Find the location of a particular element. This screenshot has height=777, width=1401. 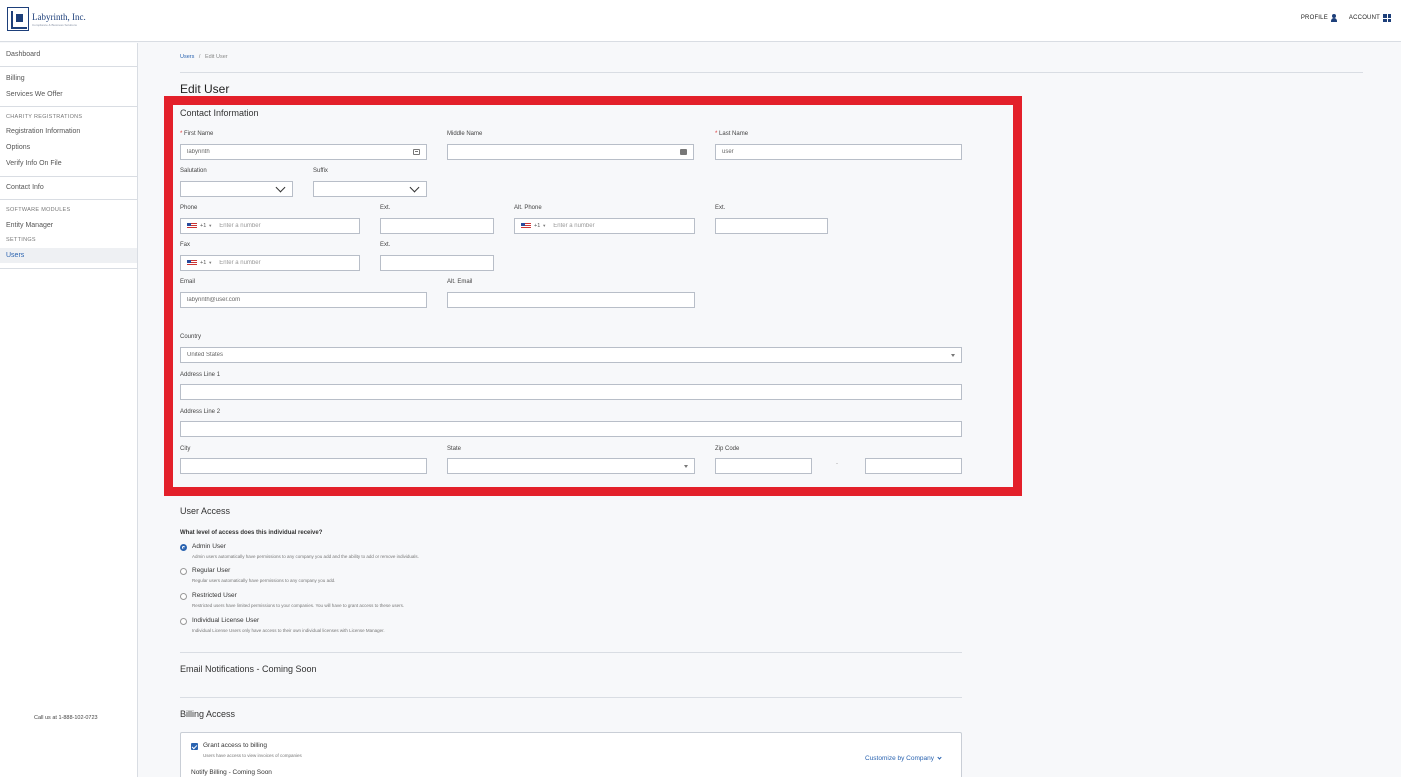

customize-by-company-link: Customize by Company is located at coordinates (903, 758).